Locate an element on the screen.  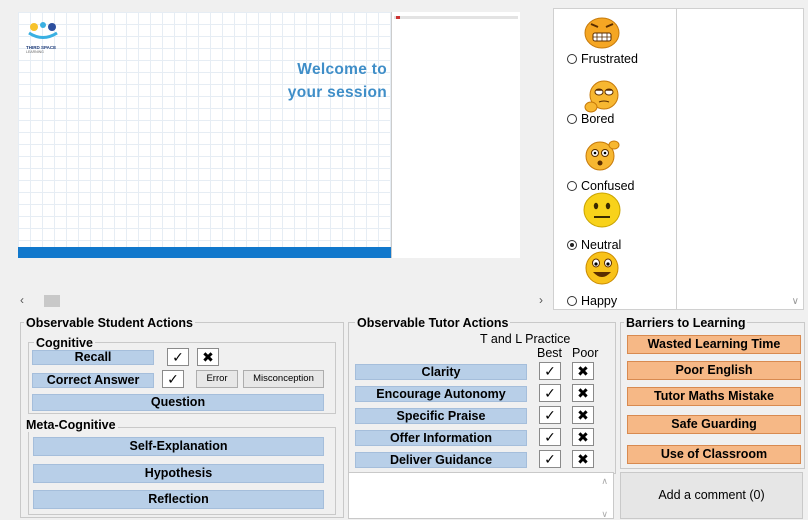
scroll-up-icon: ∧ is located at coordinates (604, 481).